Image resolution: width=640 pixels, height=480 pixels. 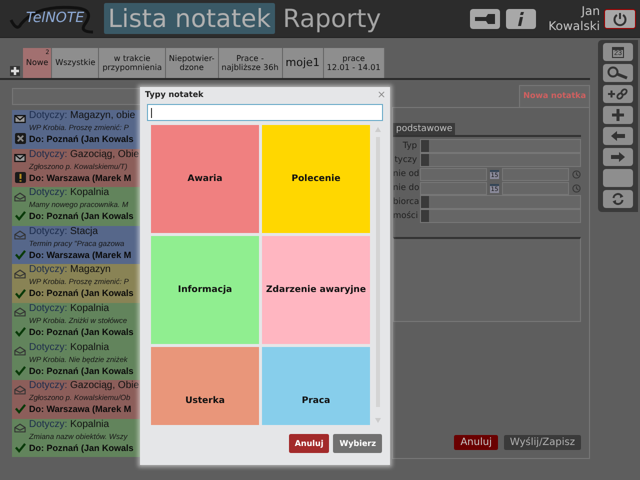 I want to click on type-tile: Awaria, so click(x=205, y=179).